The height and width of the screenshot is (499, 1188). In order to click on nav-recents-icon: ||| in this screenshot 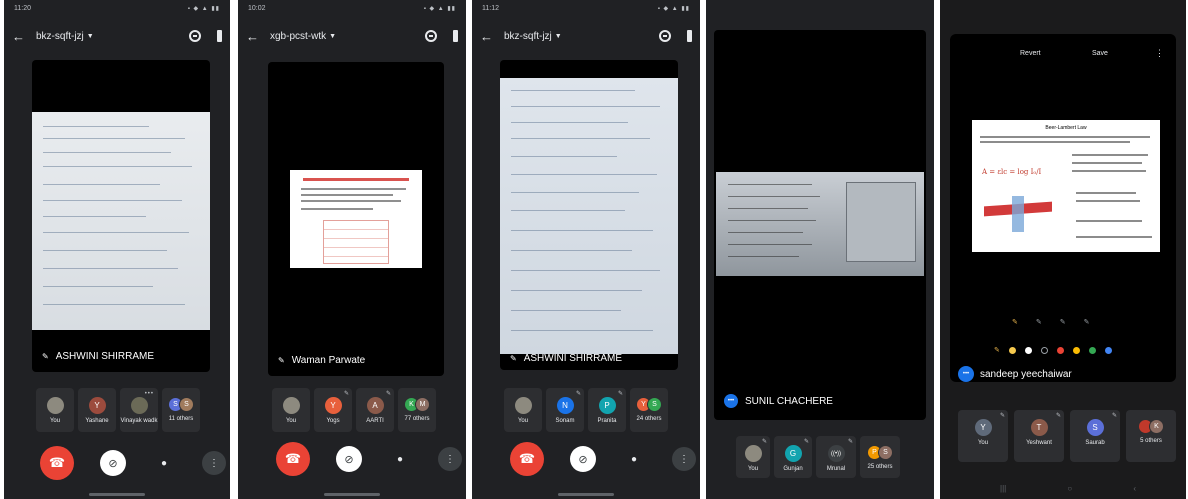, I will do `click(1003, 488)`.